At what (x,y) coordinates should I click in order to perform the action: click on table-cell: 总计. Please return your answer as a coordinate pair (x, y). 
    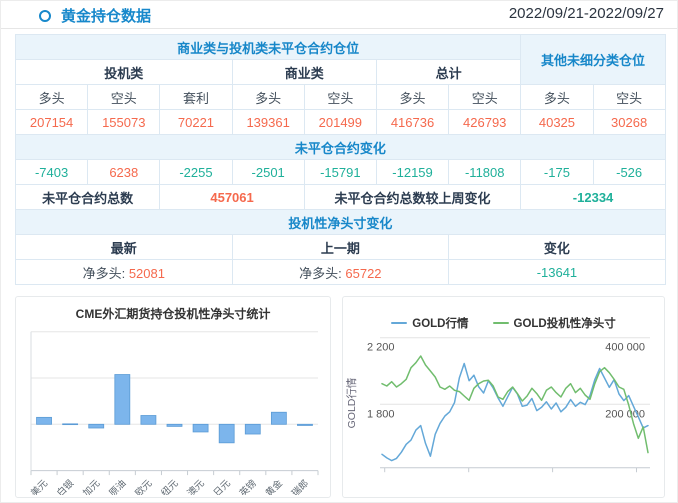
    Looking at the image, I should click on (448, 72).